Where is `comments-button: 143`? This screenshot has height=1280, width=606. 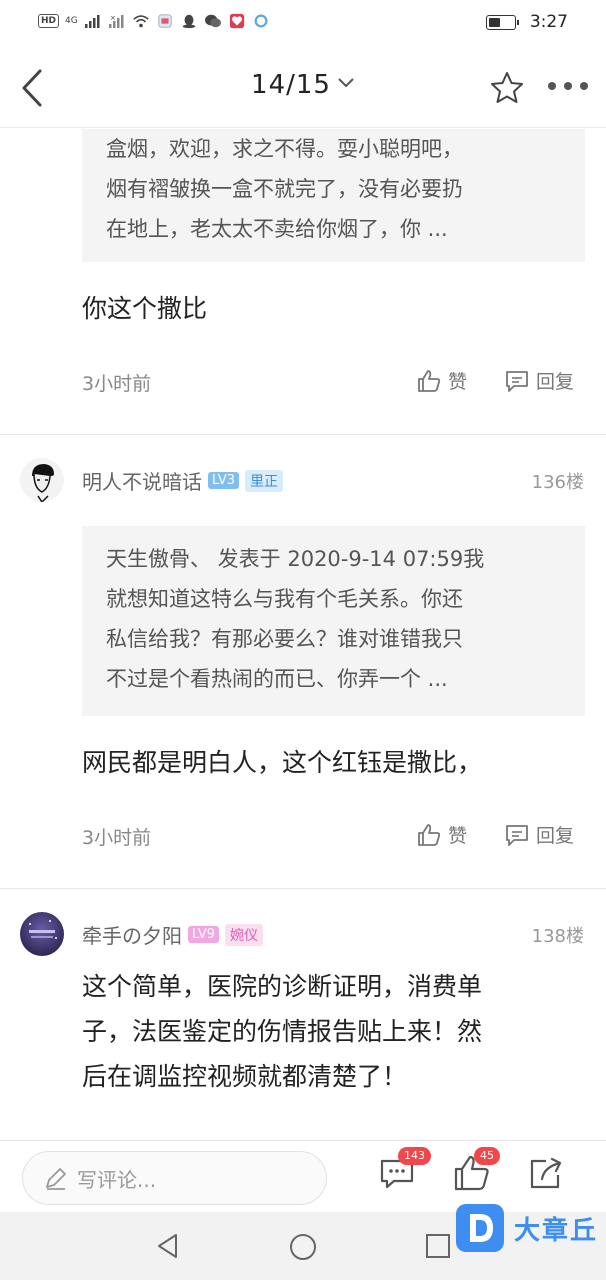 comments-button: 143 is located at coordinates (404, 1170).